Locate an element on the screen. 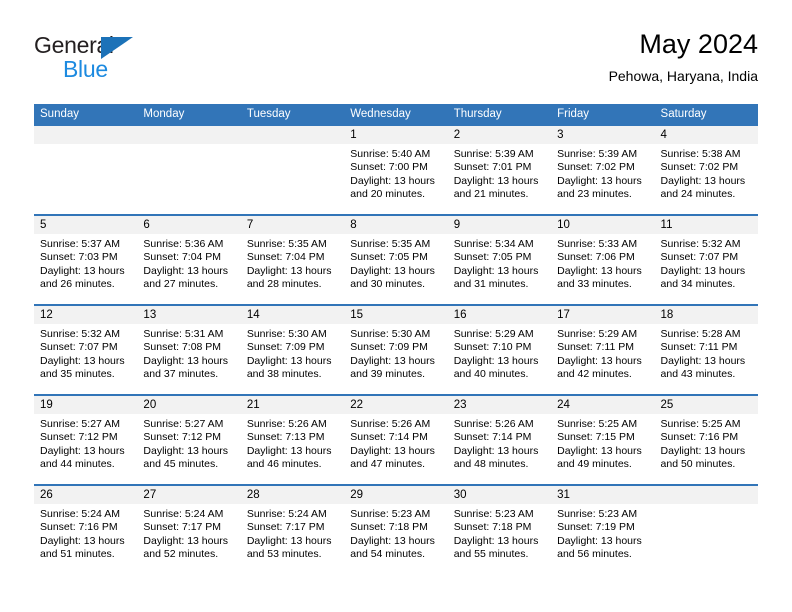 The width and height of the screenshot is (792, 612). daylight-text-line2: and 55 minutes. is located at coordinates (491, 553).